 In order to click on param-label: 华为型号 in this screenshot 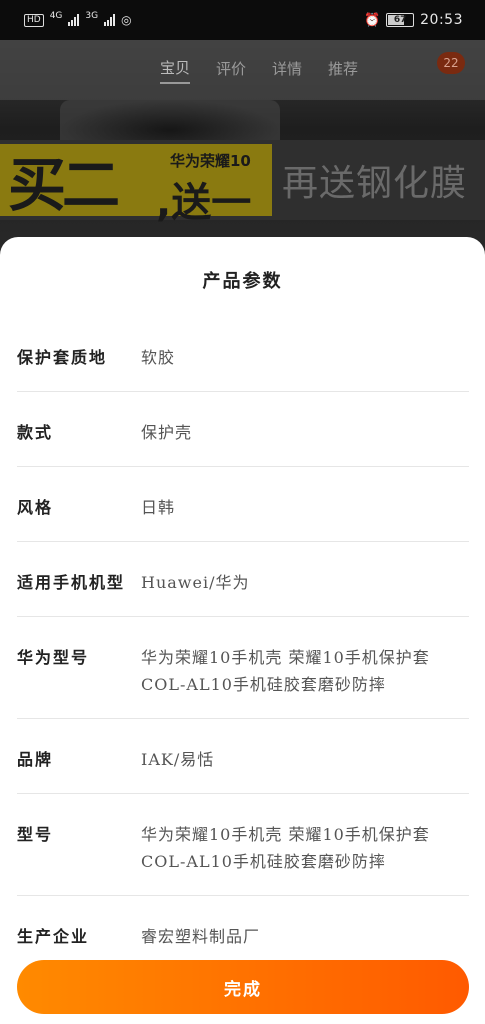, I will do `click(53, 657)`.